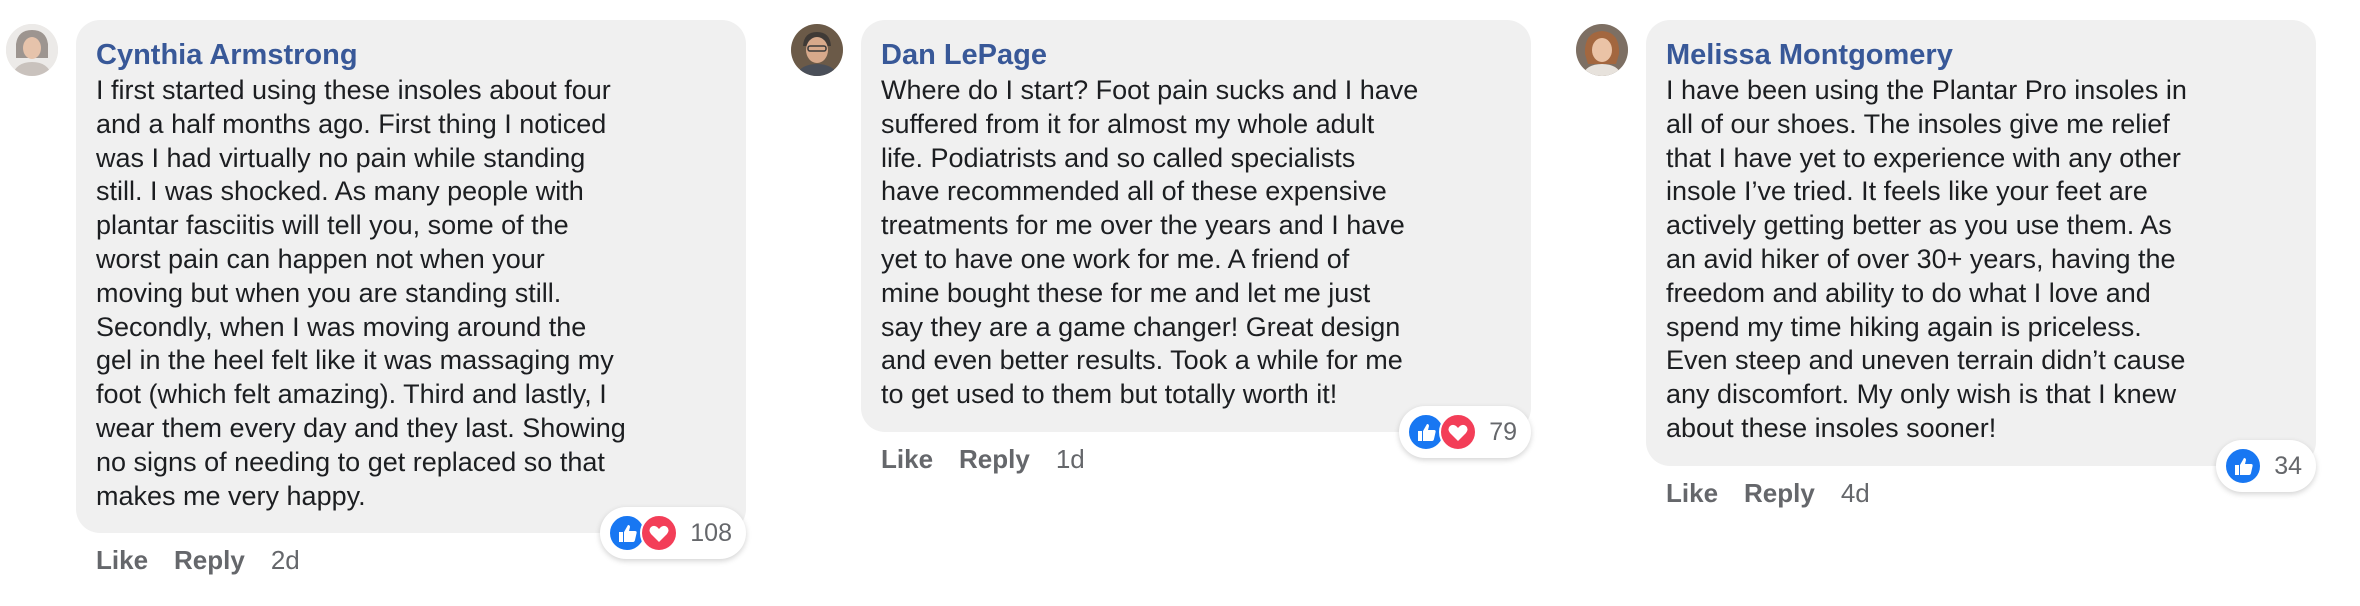 The height and width of the screenshot is (606, 2360). I want to click on comment-actions: Like Reply 4d, so click(1768, 493).